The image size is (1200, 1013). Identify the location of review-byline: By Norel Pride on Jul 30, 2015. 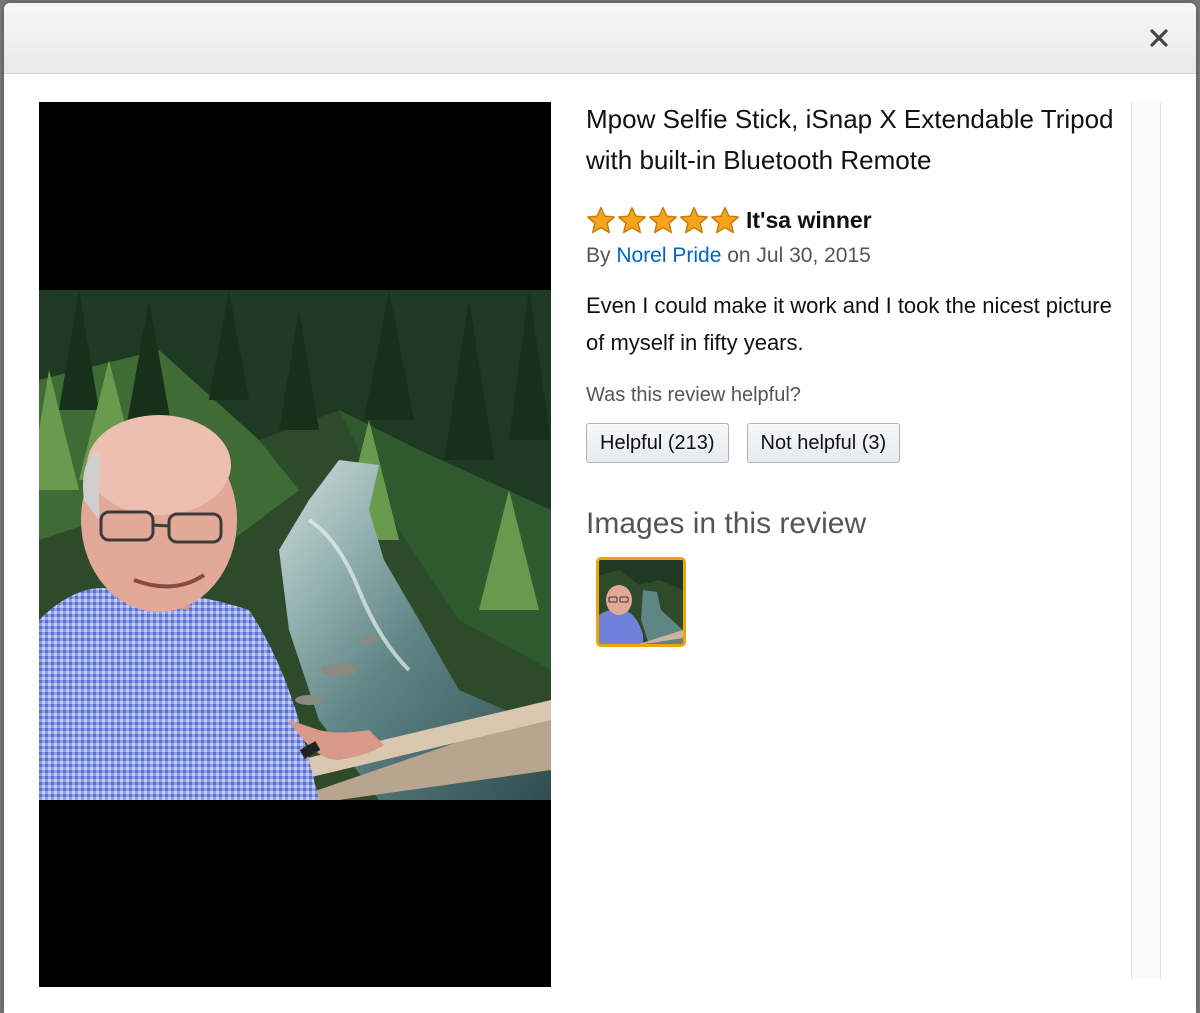
(858, 256).